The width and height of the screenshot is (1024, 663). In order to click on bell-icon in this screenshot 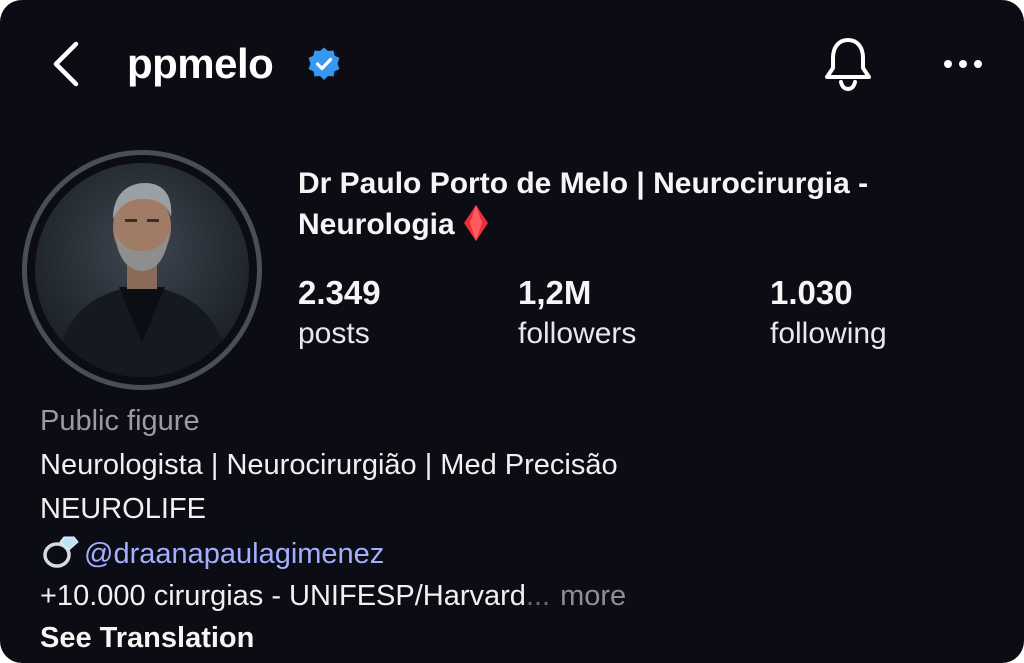, I will do `click(848, 65)`.